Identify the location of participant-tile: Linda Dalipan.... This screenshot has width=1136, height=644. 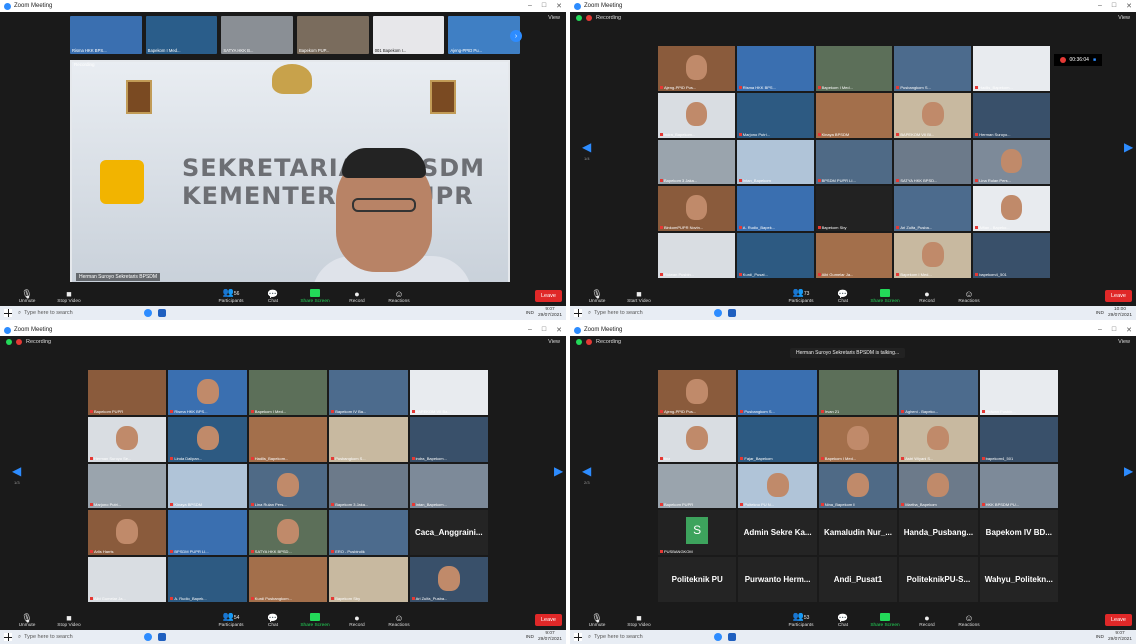
(207, 439).